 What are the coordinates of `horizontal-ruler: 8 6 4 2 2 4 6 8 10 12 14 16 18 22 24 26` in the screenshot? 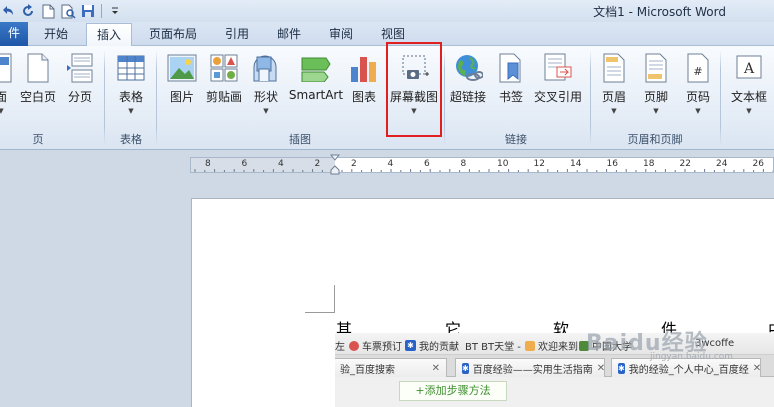 It's located at (482, 165).